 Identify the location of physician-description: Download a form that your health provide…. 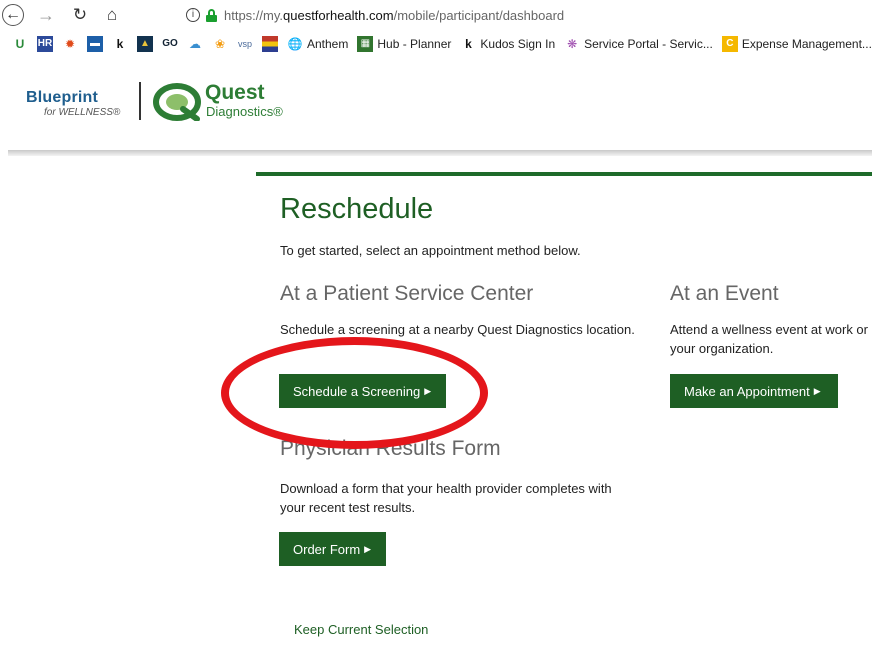
(446, 498).